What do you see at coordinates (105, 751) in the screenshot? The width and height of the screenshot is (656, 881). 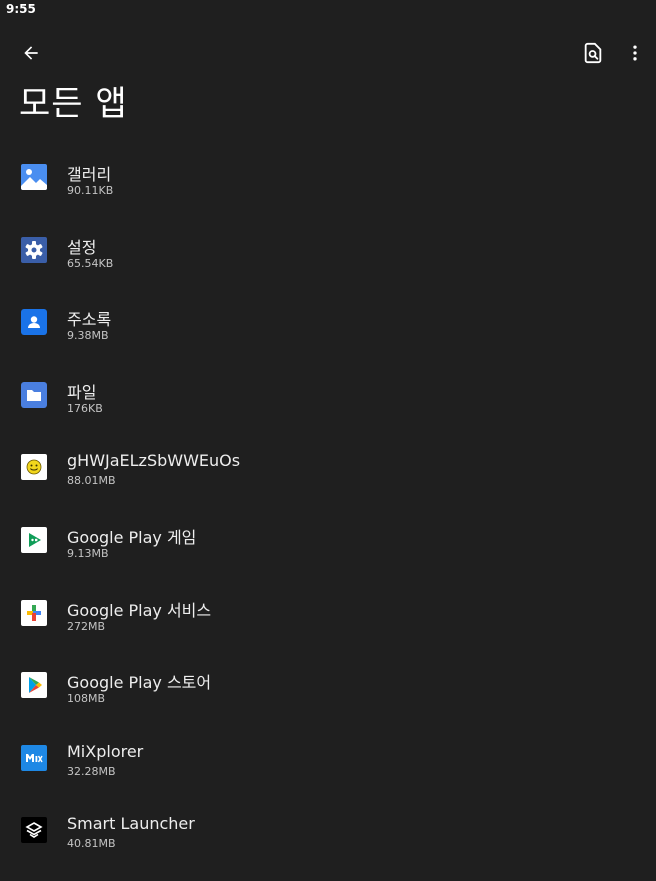 I see `app-name: MiXplorer` at bounding box center [105, 751].